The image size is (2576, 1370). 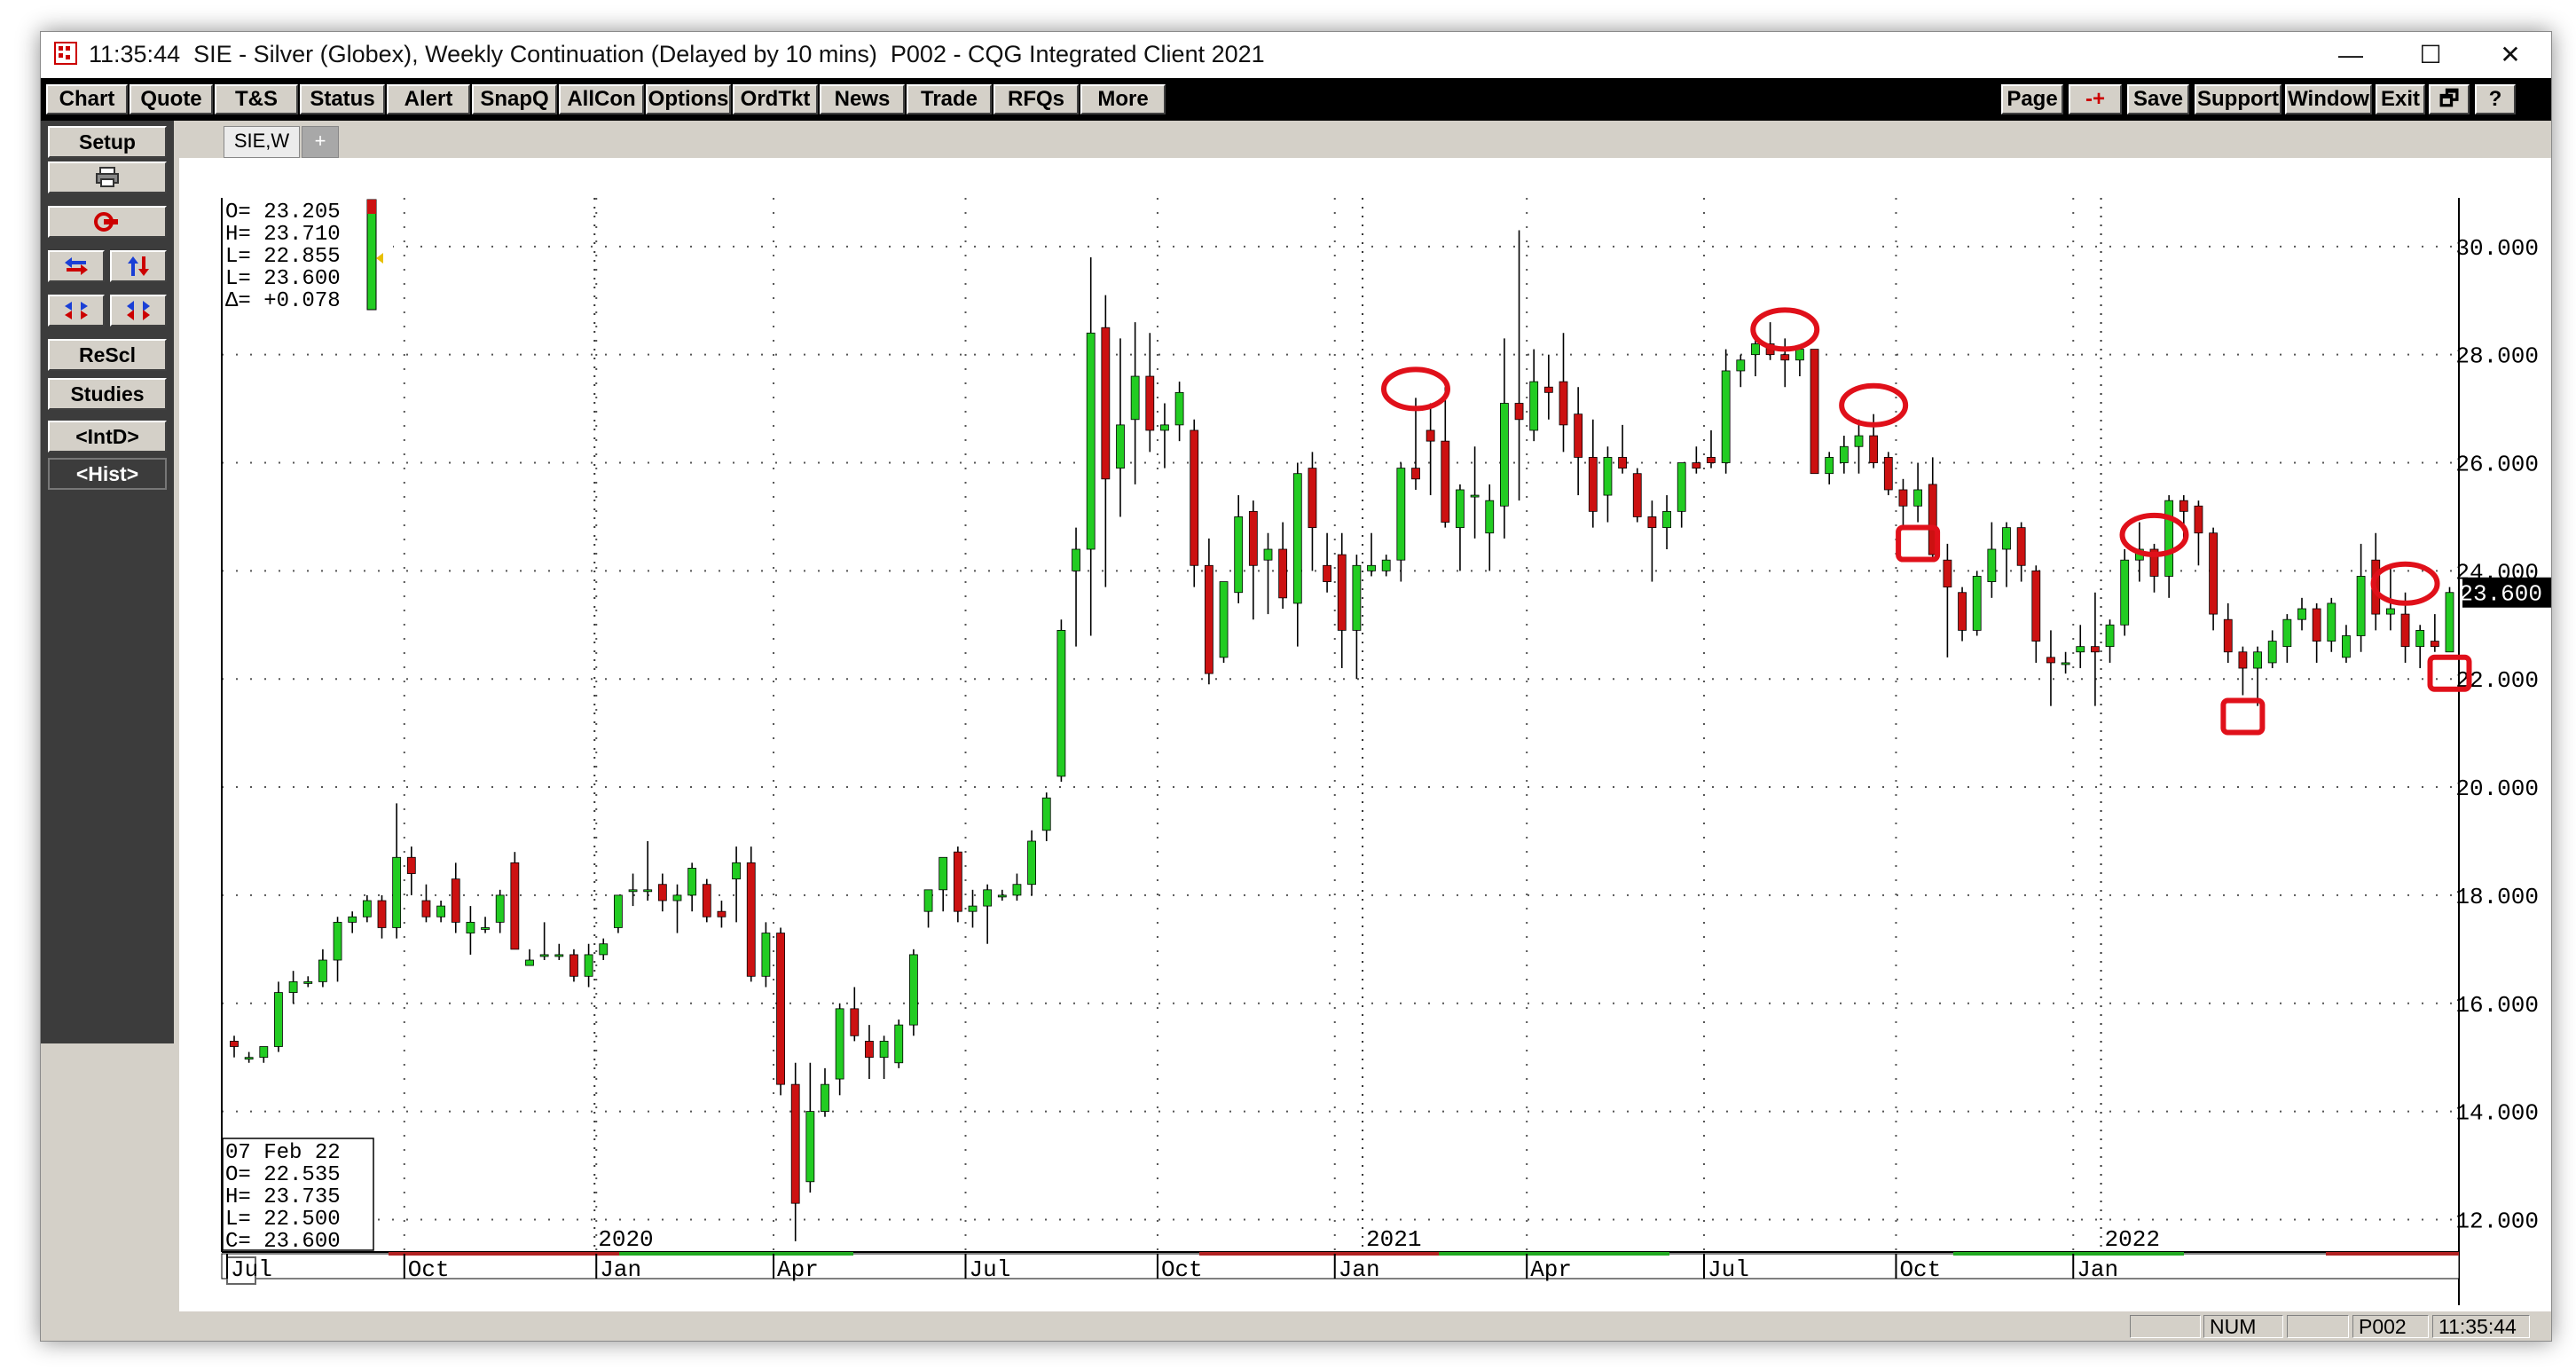 I want to click on tab-sie-weekly: SIE,W, so click(x=262, y=142).